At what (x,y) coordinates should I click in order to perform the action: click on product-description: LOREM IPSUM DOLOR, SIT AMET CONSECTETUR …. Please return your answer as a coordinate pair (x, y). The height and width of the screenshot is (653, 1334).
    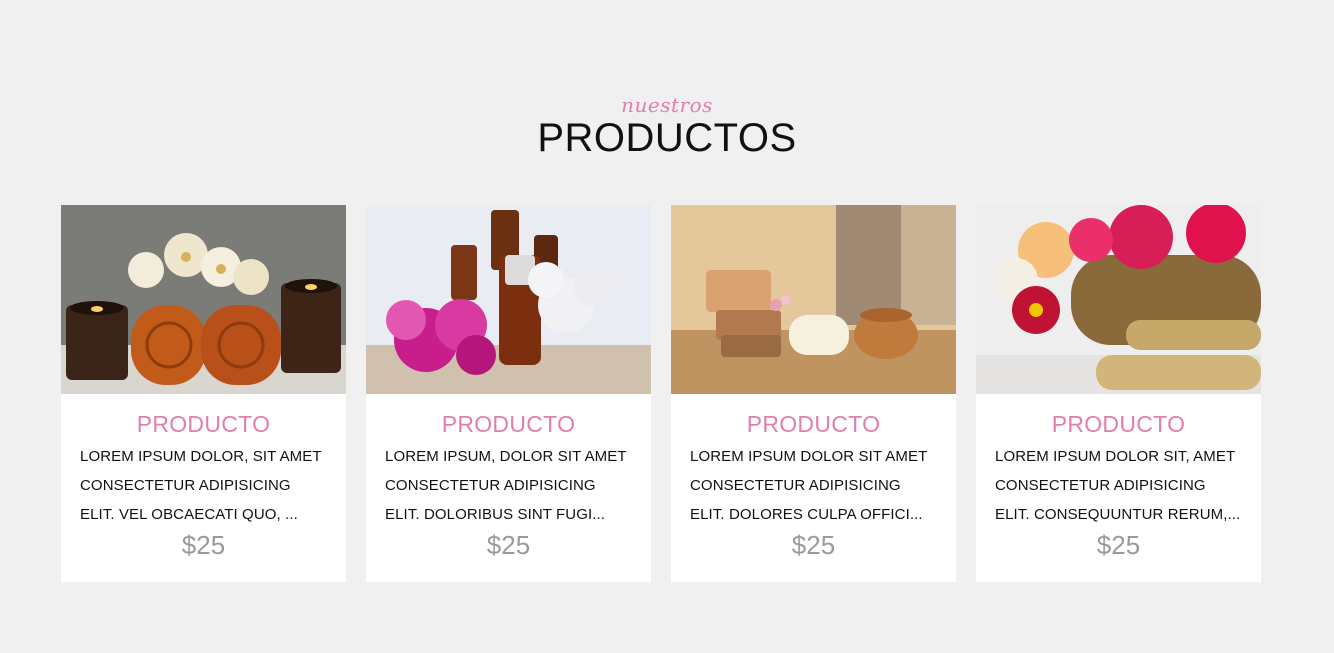
    Looking at the image, I should click on (203, 483).